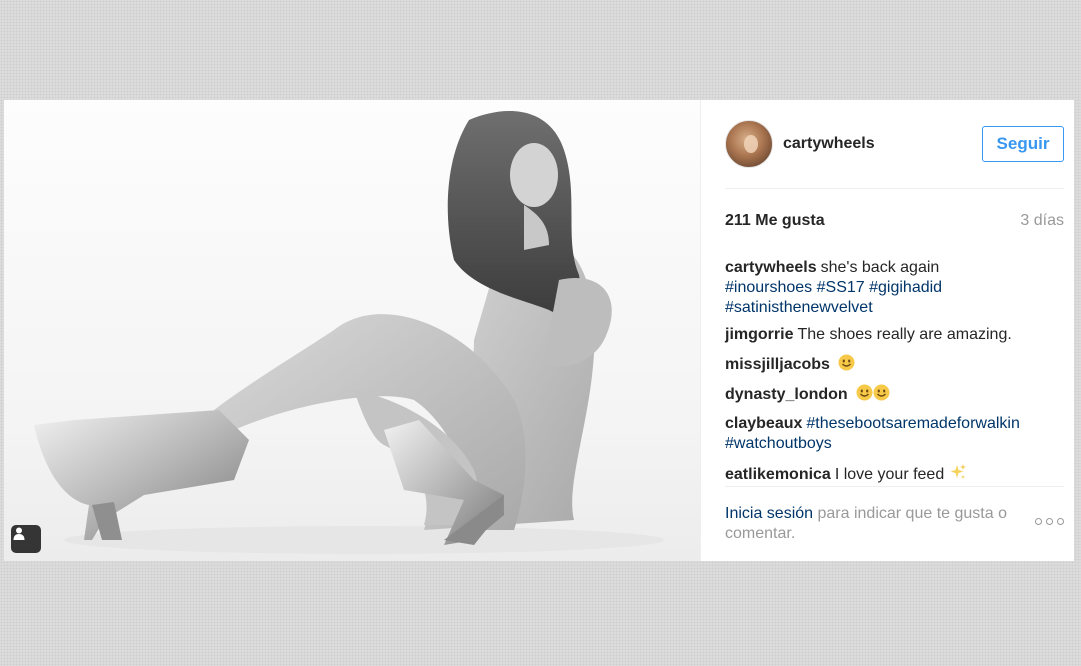  What do you see at coordinates (19, 533) in the screenshot?
I see `person-icon` at bounding box center [19, 533].